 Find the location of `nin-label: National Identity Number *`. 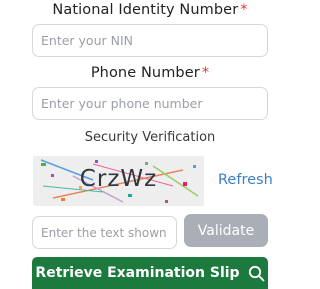

nin-label: National Identity Number * is located at coordinates (150, 10).